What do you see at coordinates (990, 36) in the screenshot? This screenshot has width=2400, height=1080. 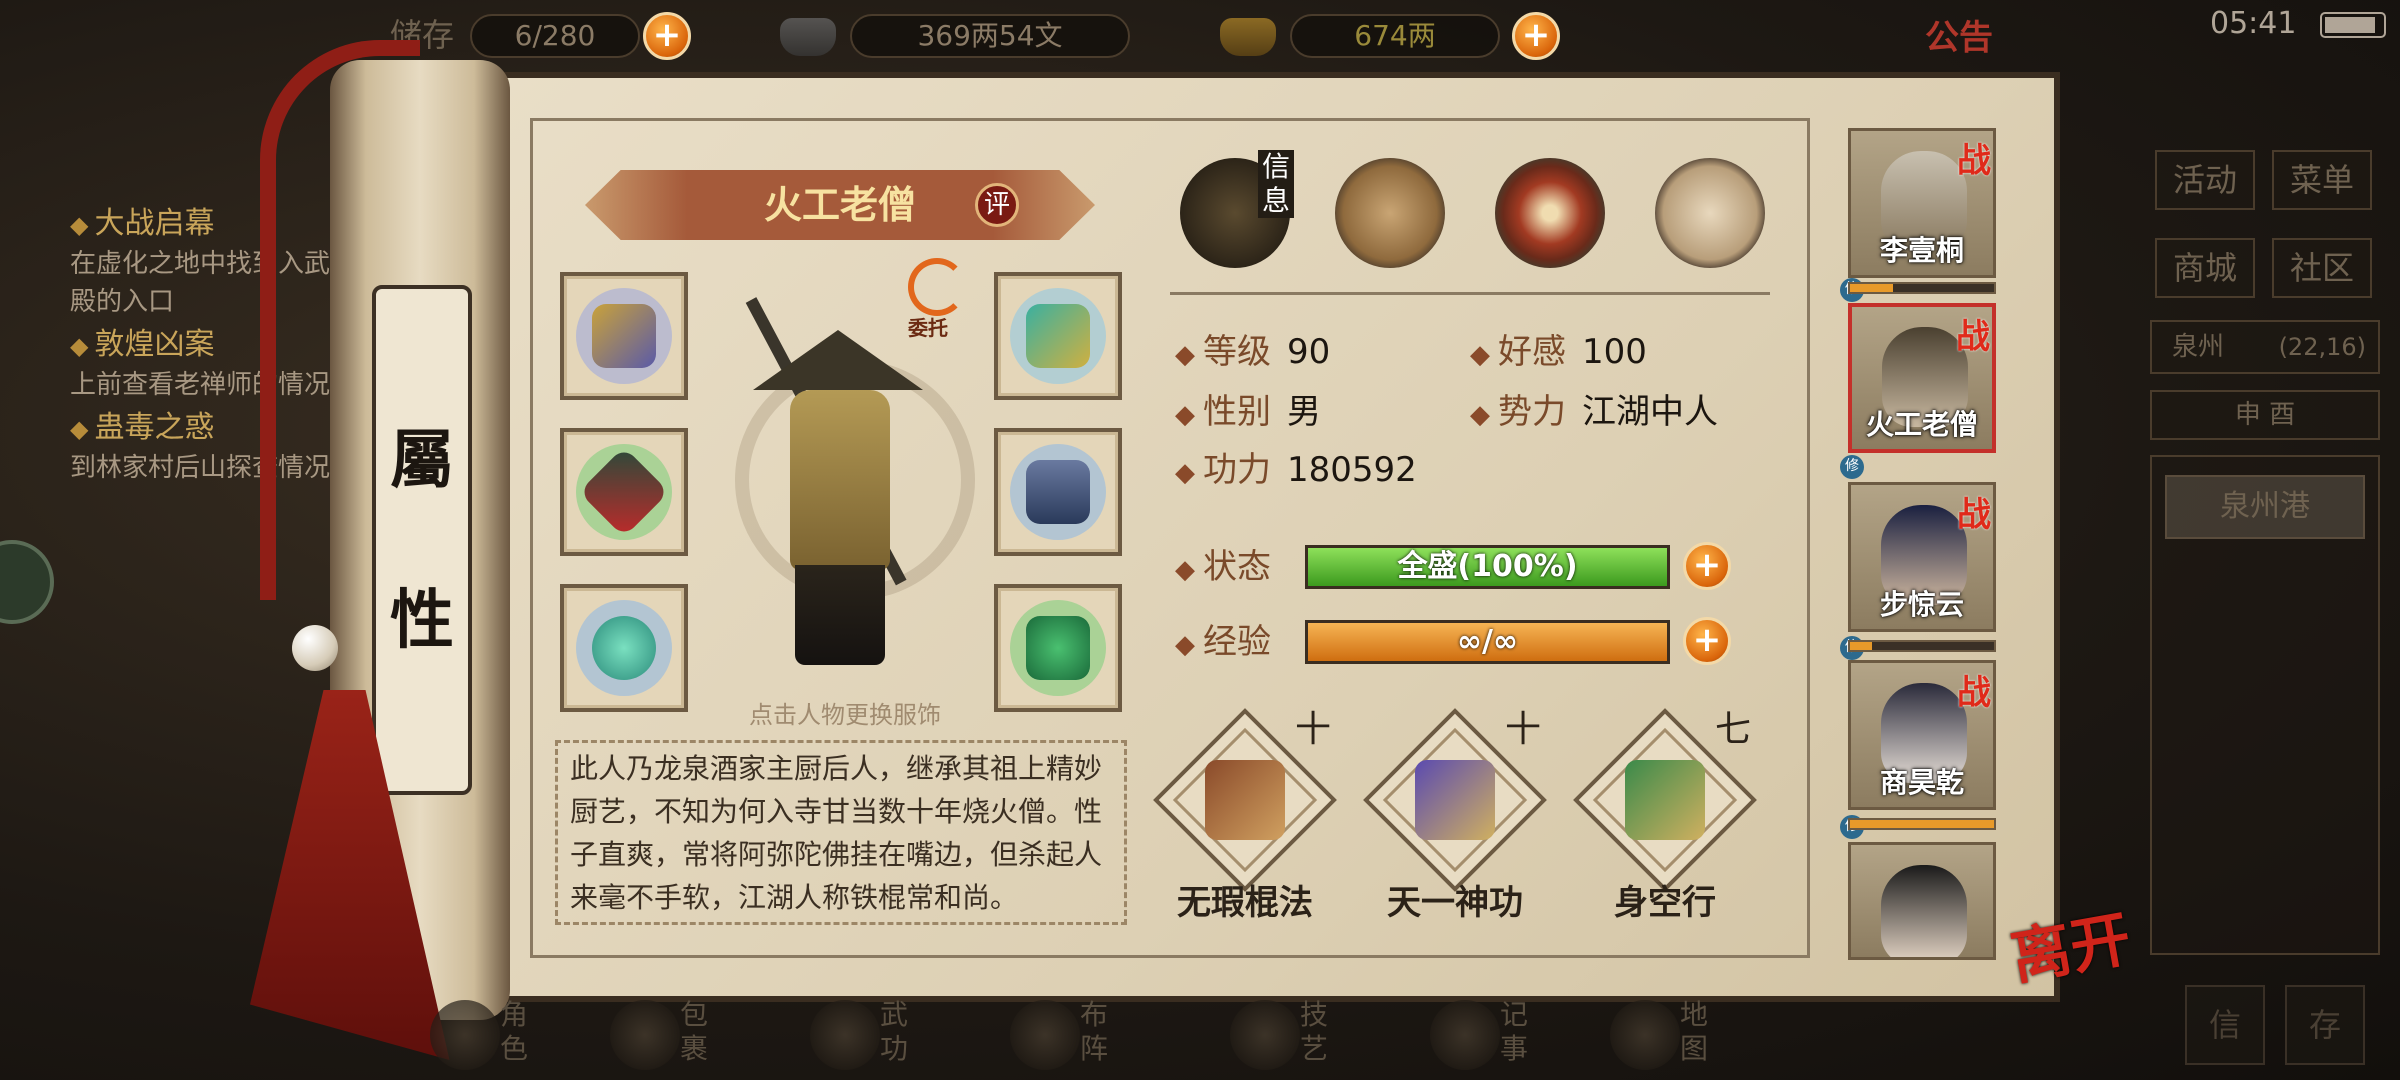 I see `silver-amount: 369两54文` at bounding box center [990, 36].